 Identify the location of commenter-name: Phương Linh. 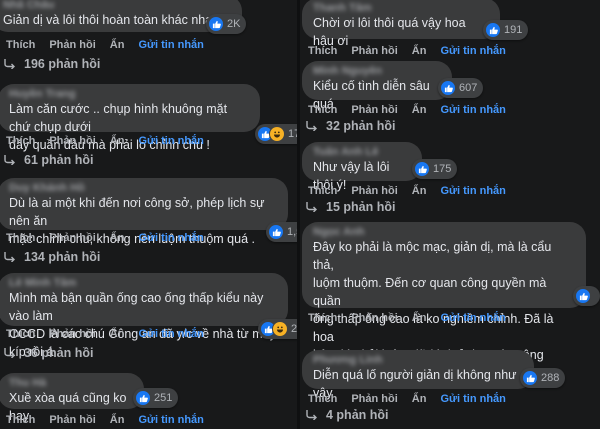
(417, 360).